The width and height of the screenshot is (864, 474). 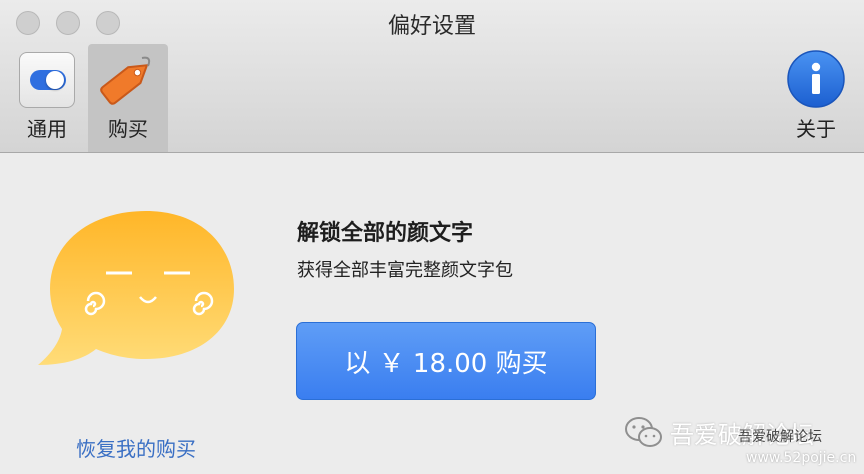 I want to click on toolbar-item-general: 通用, so click(x=47, y=98).